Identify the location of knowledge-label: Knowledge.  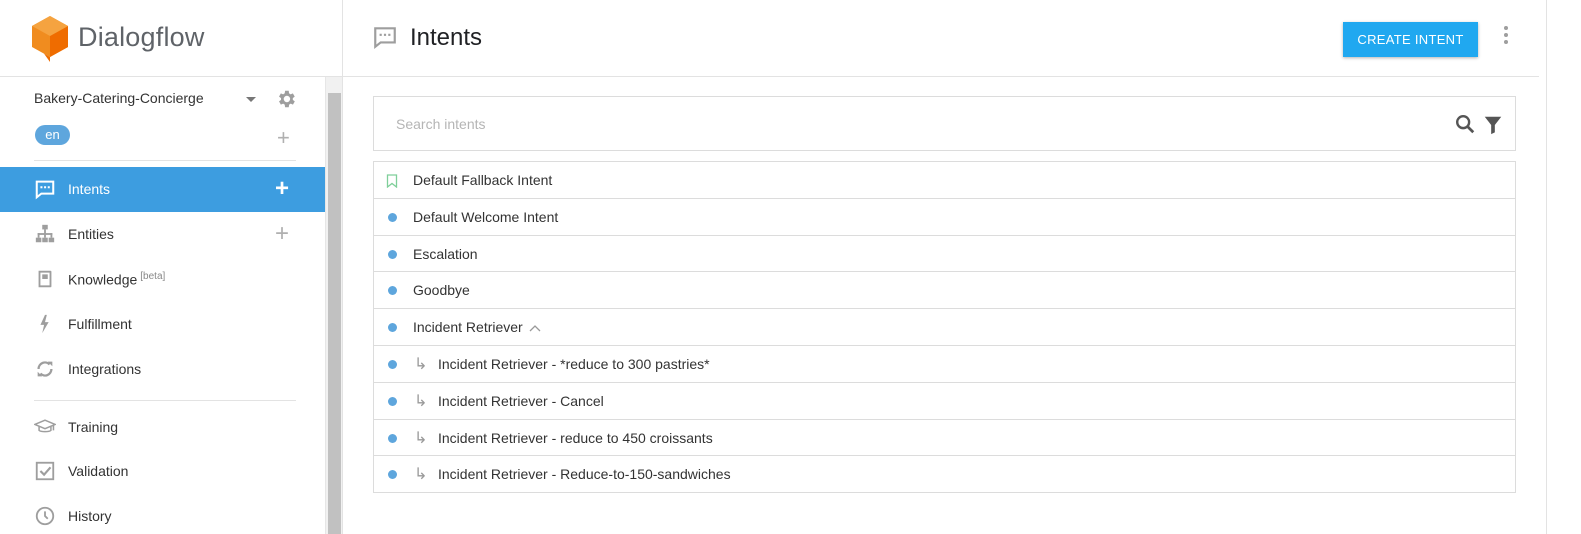
(103, 279).